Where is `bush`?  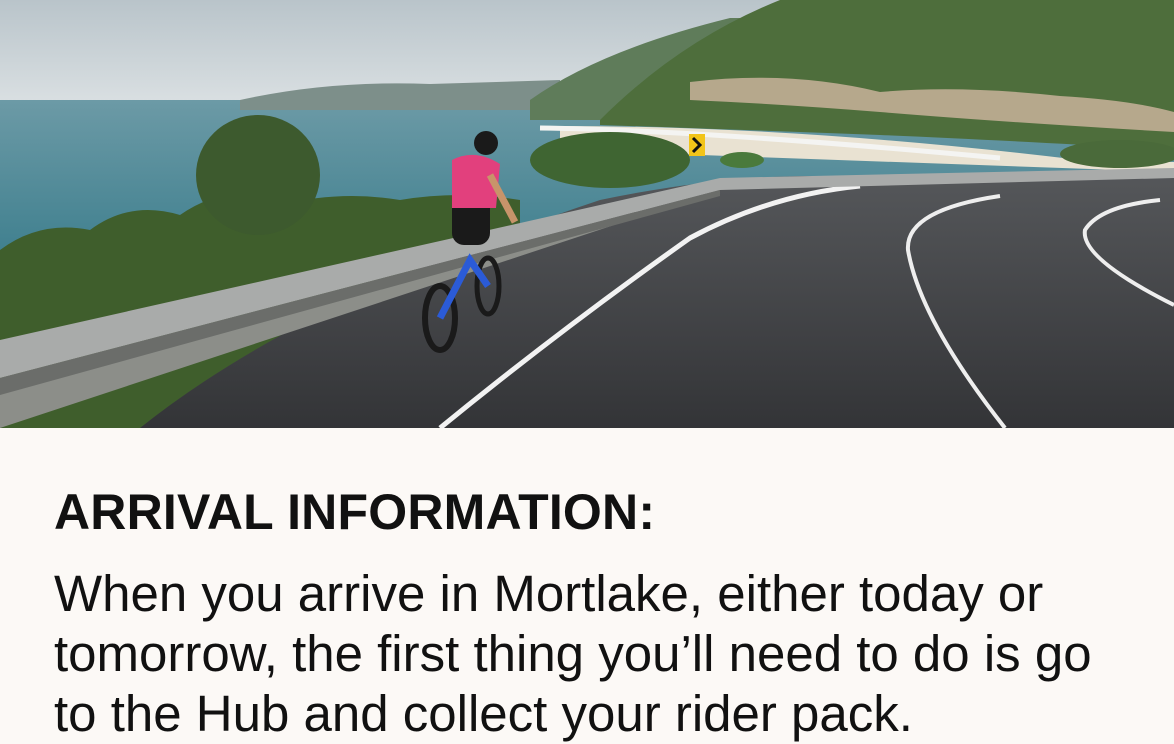 bush is located at coordinates (610, 160).